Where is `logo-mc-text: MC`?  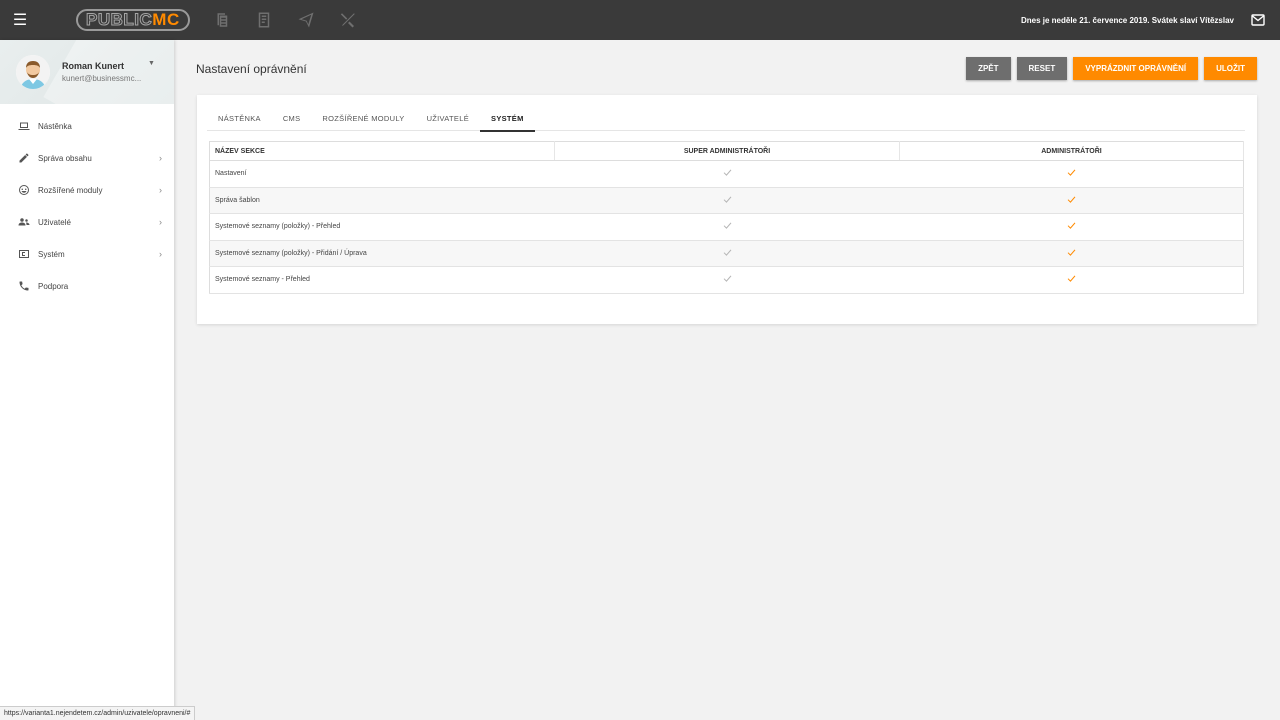
logo-mc-text: MC is located at coordinates (166, 19).